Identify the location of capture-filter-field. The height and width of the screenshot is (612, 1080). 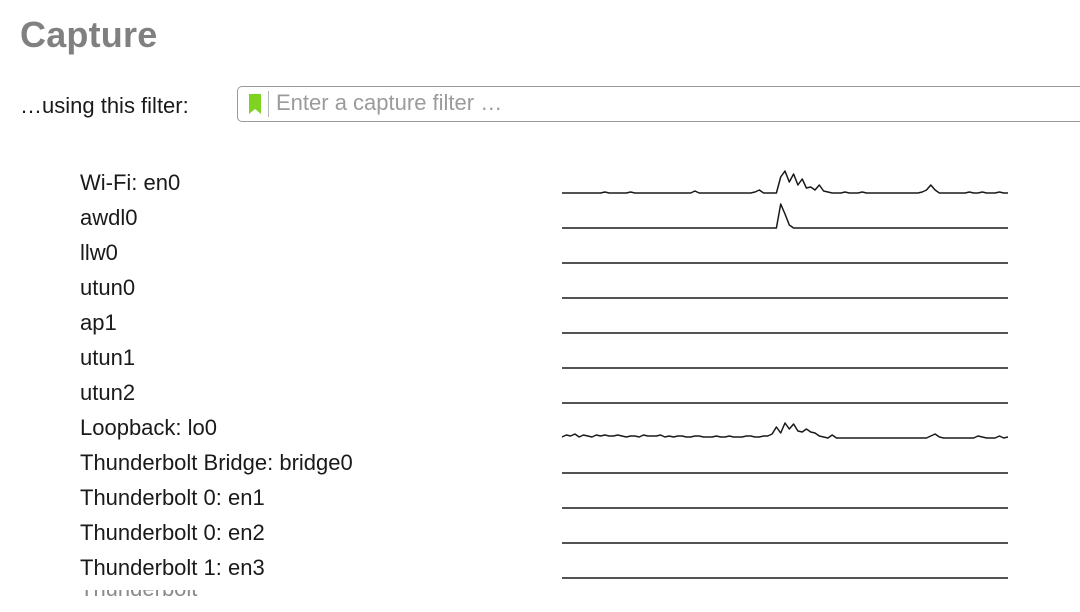
(658, 104).